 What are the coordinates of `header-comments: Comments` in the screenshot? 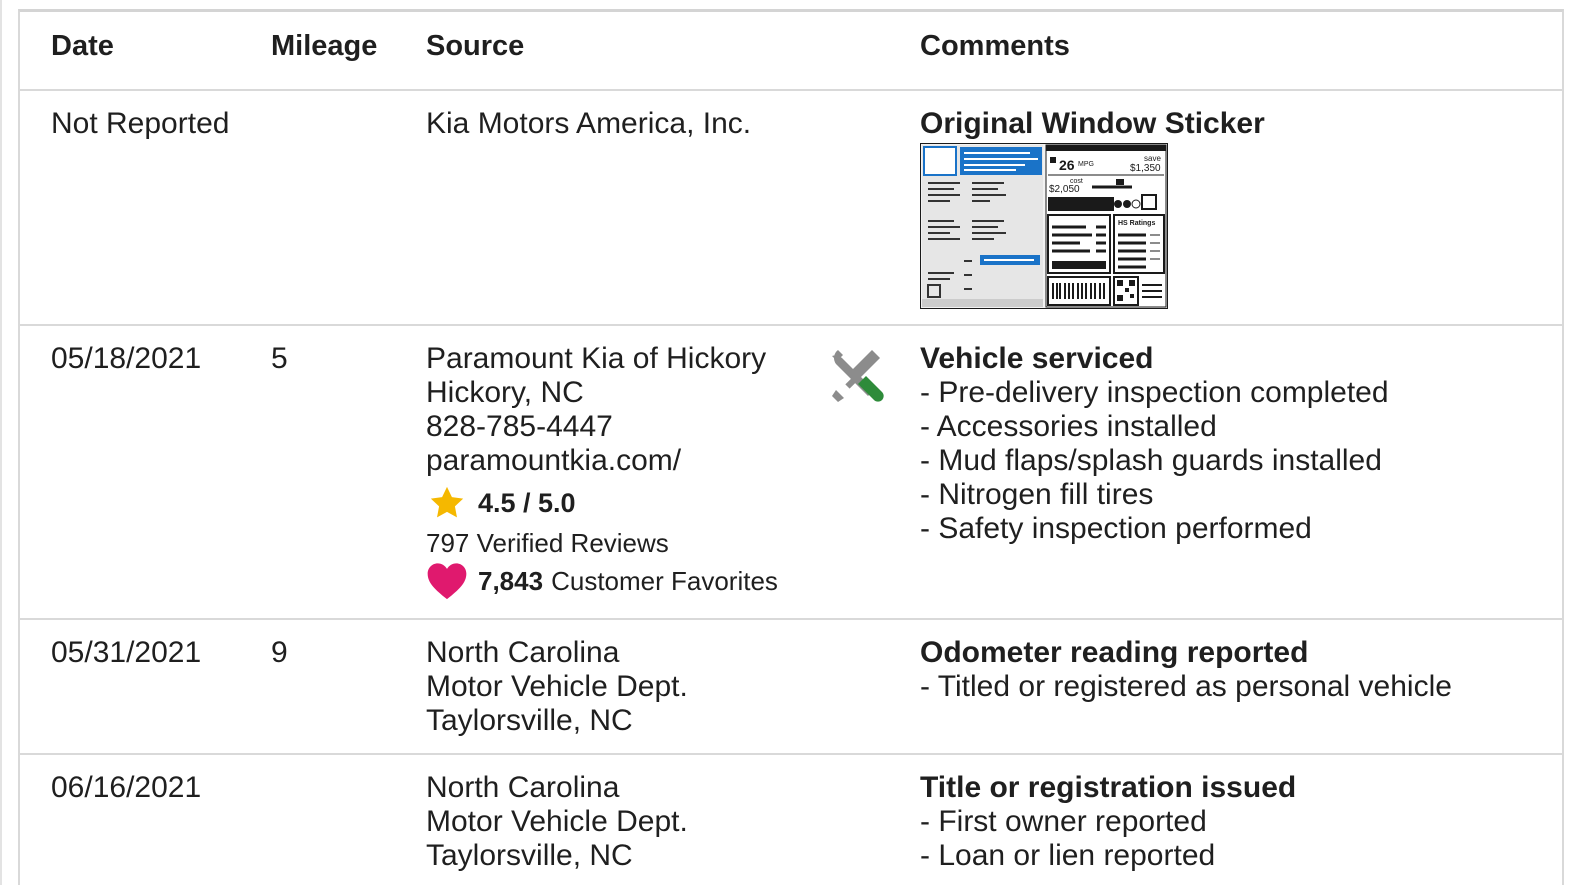 It's located at (995, 46).